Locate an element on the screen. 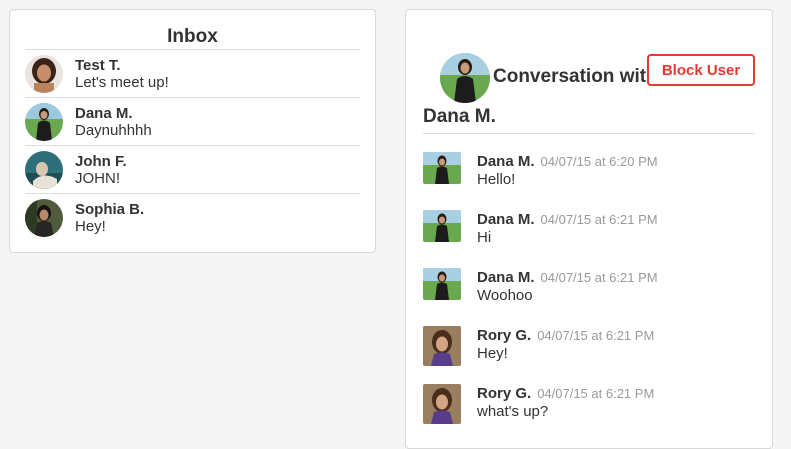 This screenshot has height=449, width=791. block-user-button: Block User is located at coordinates (701, 70).